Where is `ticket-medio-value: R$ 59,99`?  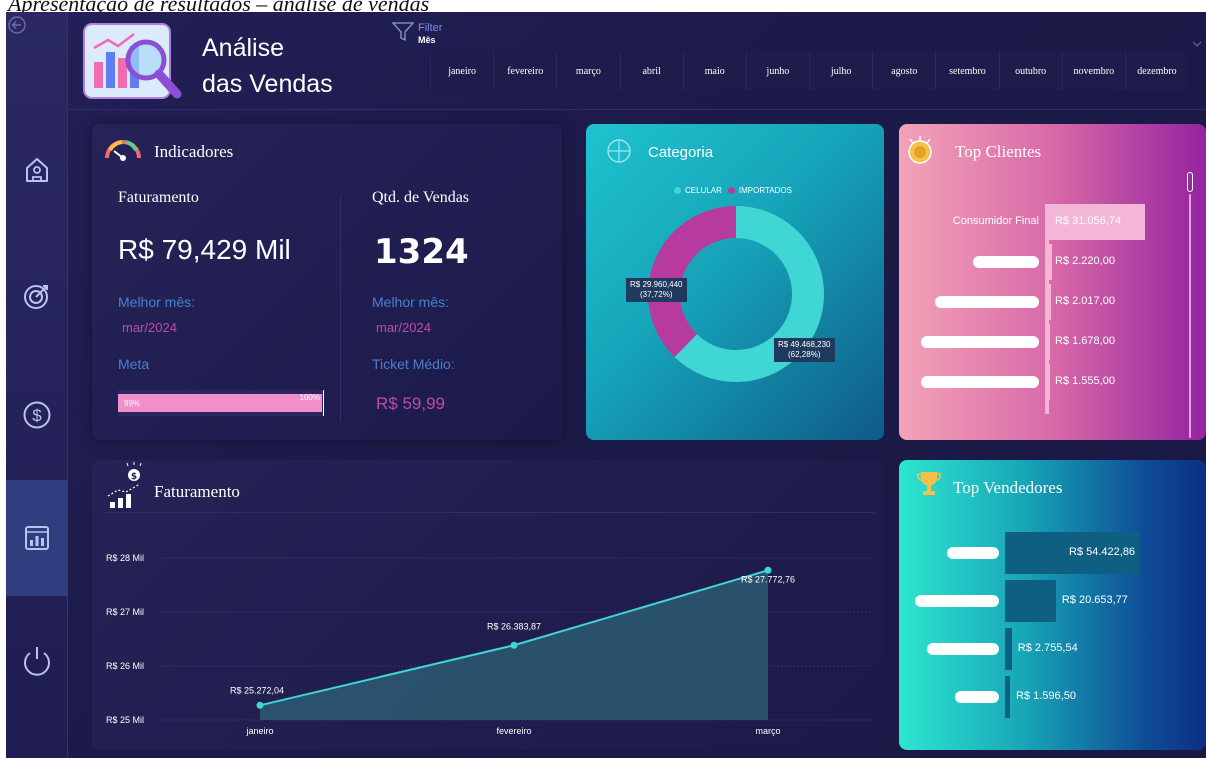 ticket-medio-value: R$ 59,99 is located at coordinates (410, 403).